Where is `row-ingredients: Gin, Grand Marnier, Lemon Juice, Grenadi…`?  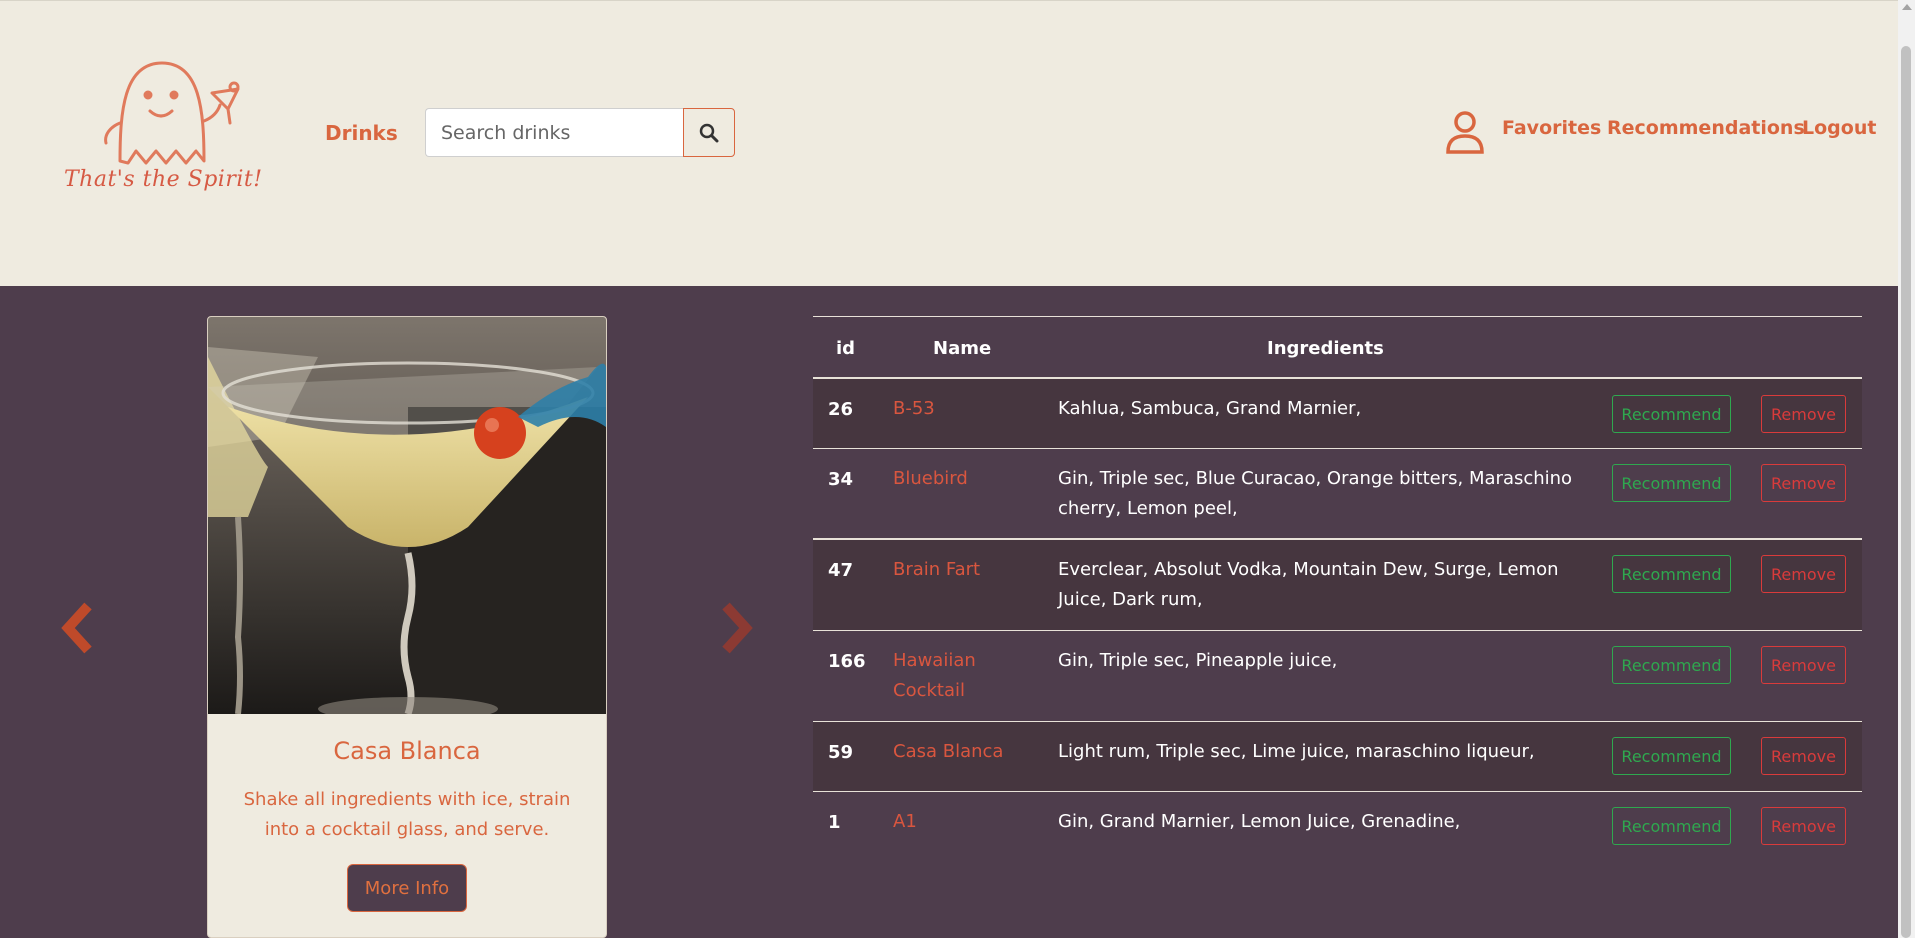
row-ingredients: Gin, Grand Marnier, Lemon Juice, Grenadi… is located at coordinates (1259, 821).